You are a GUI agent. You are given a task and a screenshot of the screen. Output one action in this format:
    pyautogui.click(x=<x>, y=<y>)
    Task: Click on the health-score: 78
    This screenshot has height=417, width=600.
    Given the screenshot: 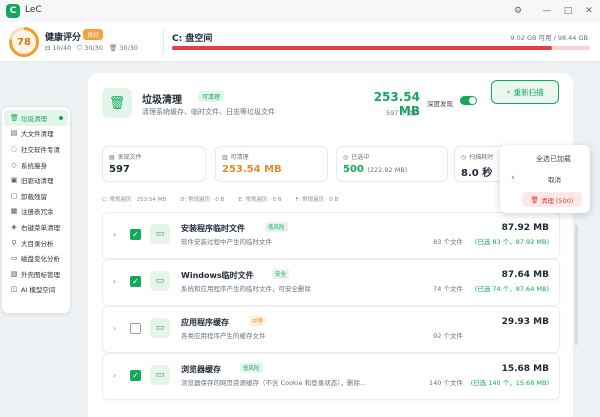 What is the action you would take?
    pyautogui.click(x=24, y=42)
    